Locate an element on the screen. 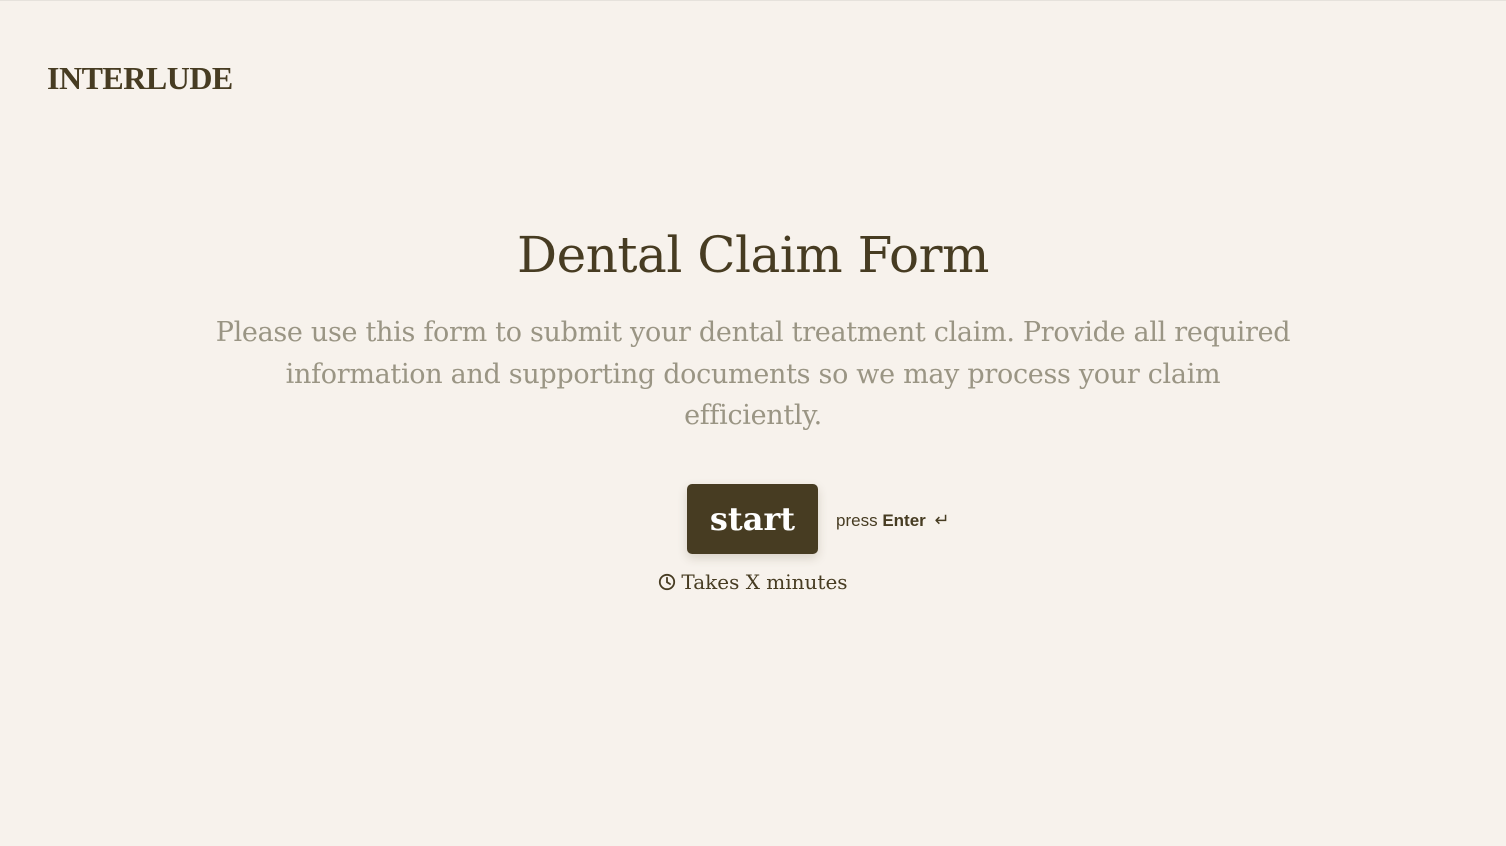  start-button: start is located at coordinates (752, 519).